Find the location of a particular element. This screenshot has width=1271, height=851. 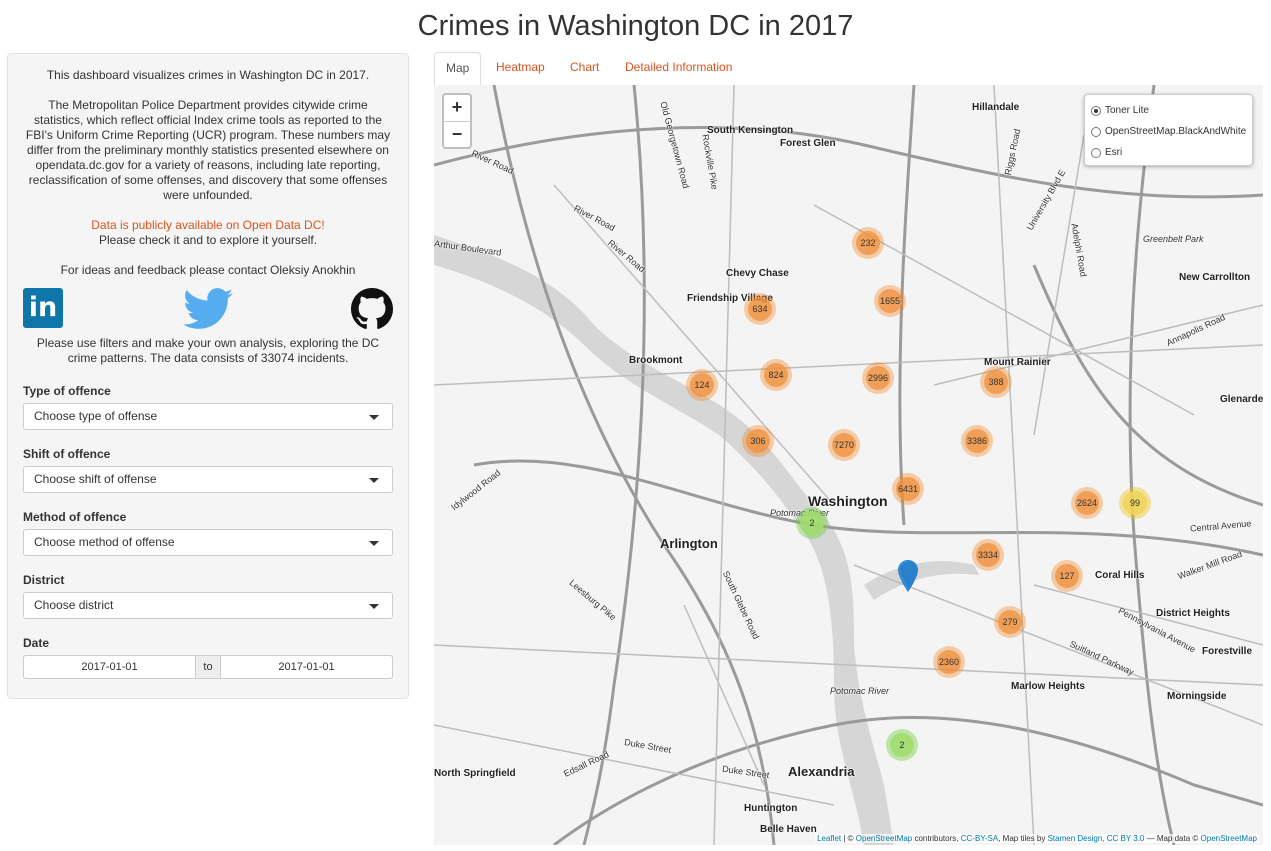

district-filter-label: District is located at coordinates (44, 580).